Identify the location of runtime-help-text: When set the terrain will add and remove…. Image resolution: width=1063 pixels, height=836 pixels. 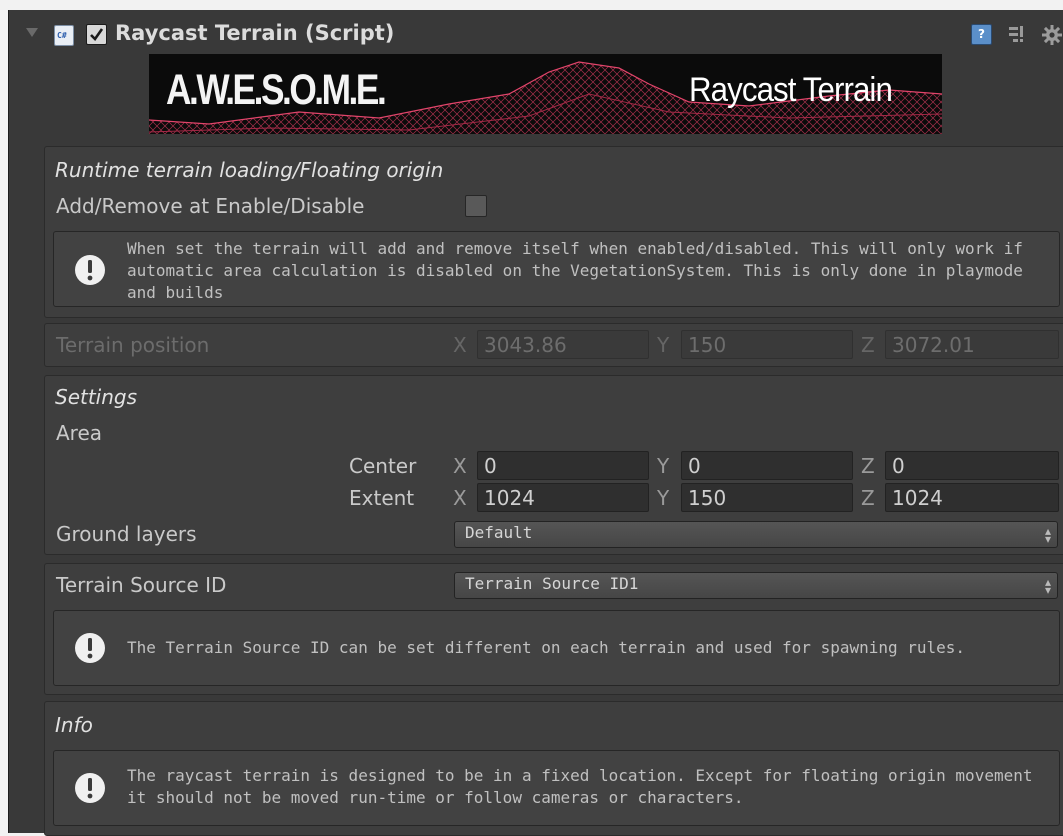
(575, 270).